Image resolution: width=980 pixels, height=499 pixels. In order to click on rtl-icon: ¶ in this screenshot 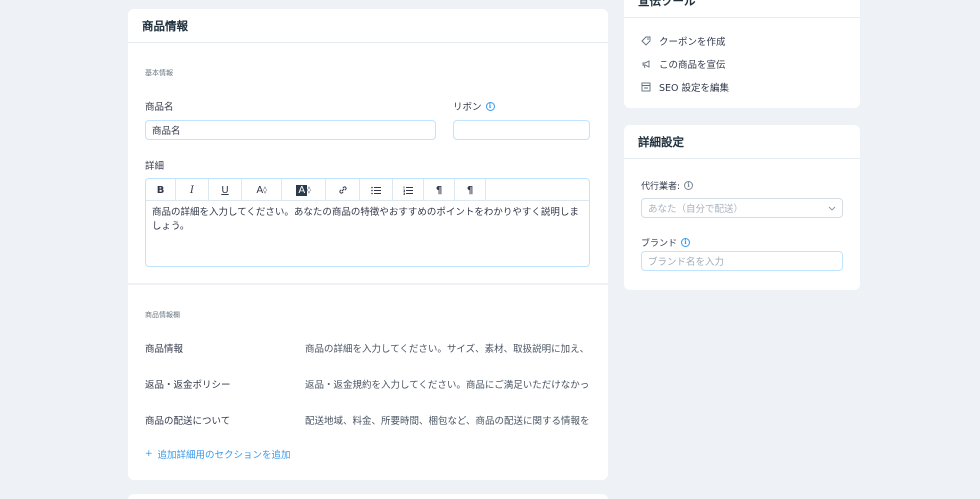, I will do `click(439, 190)`.